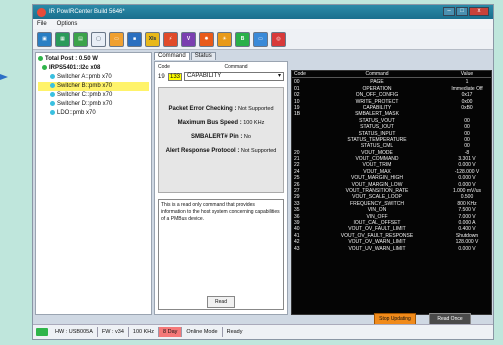  What do you see at coordinates (221, 302) in the screenshot?
I see `read-button: Read` at bounding box center [221, 302].